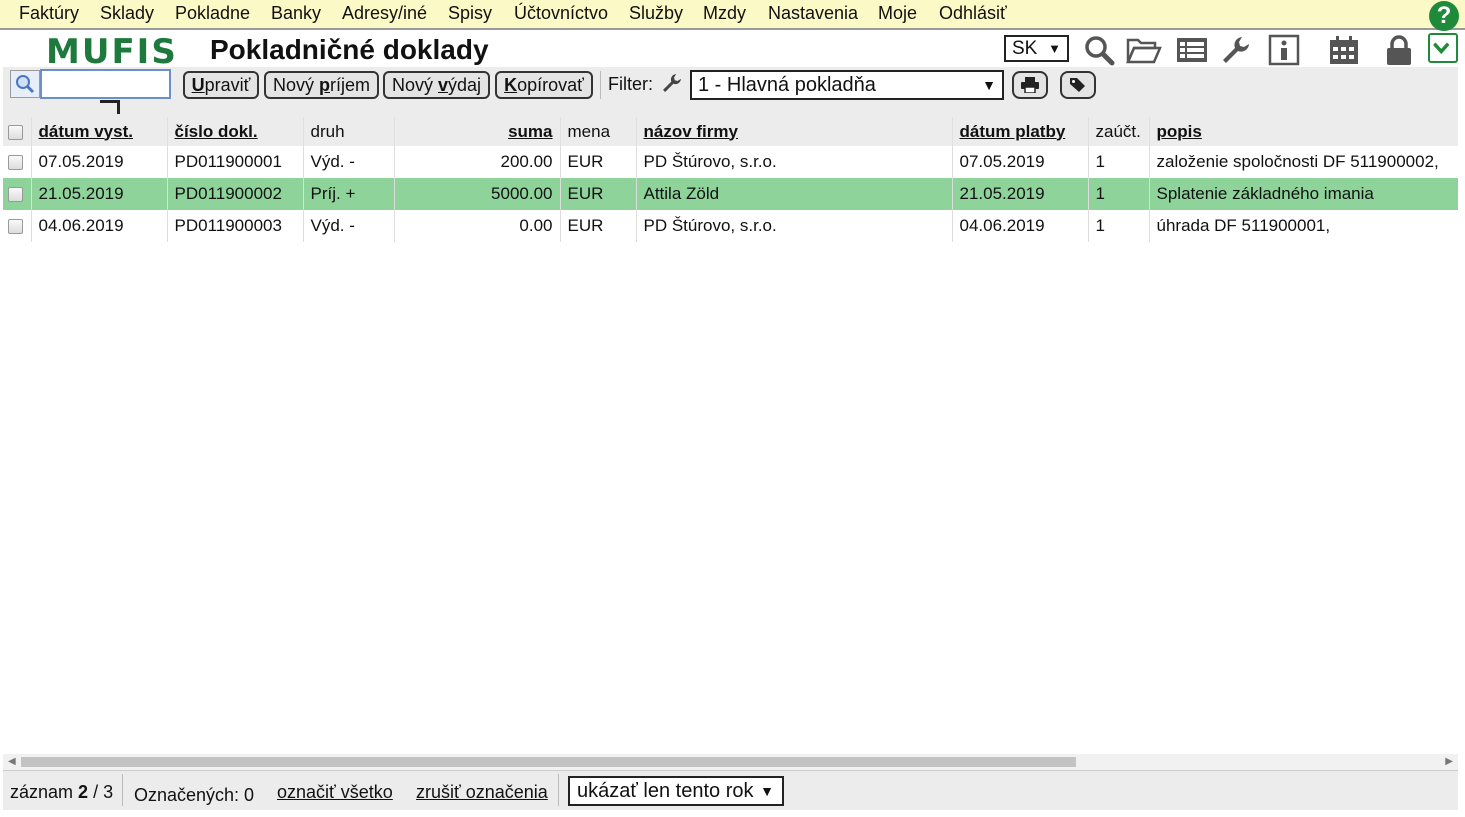  I want to click on menu-sluzby: Služby, so click(656, 13).